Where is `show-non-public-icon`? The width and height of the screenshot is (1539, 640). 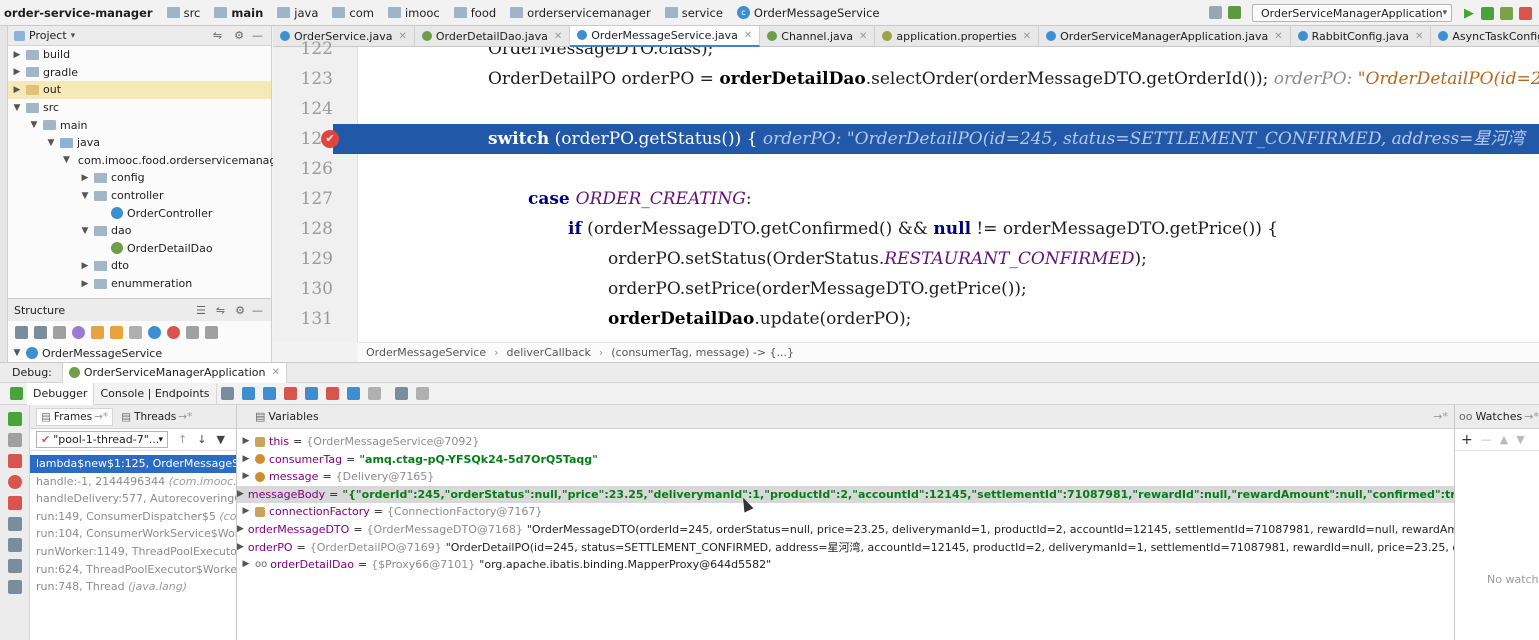 show-non-public-icon is located at coordinates (116, 332).